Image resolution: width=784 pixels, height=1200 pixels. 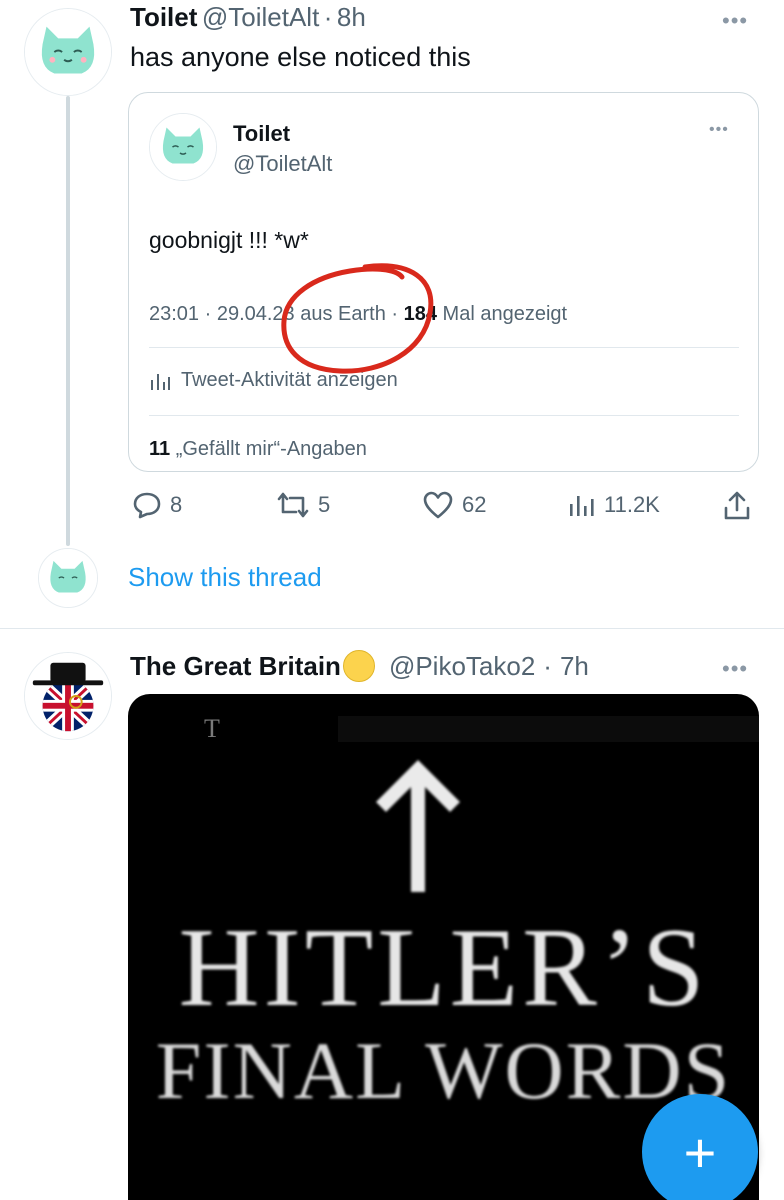 What do you see at coordinates (548, 729) in the screenshot?
I see `media-top-strip` at bounding box center [548, 729].